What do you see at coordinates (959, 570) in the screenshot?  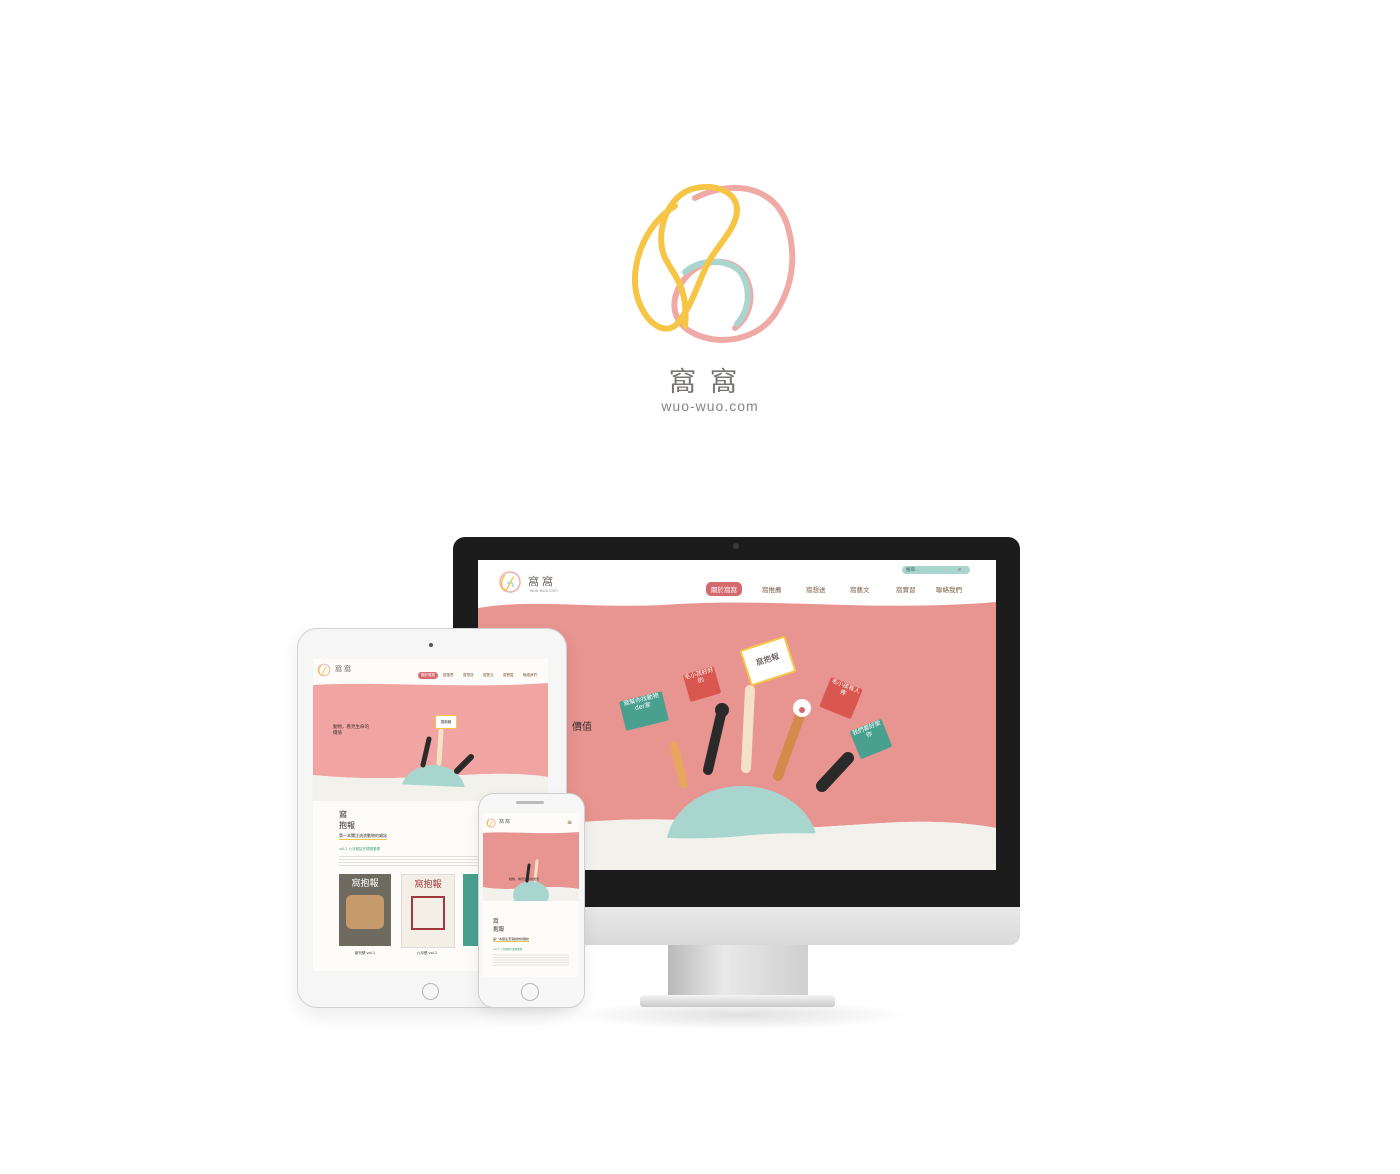 I see `search-icon: ⌕` at bounding box center [959, 570].